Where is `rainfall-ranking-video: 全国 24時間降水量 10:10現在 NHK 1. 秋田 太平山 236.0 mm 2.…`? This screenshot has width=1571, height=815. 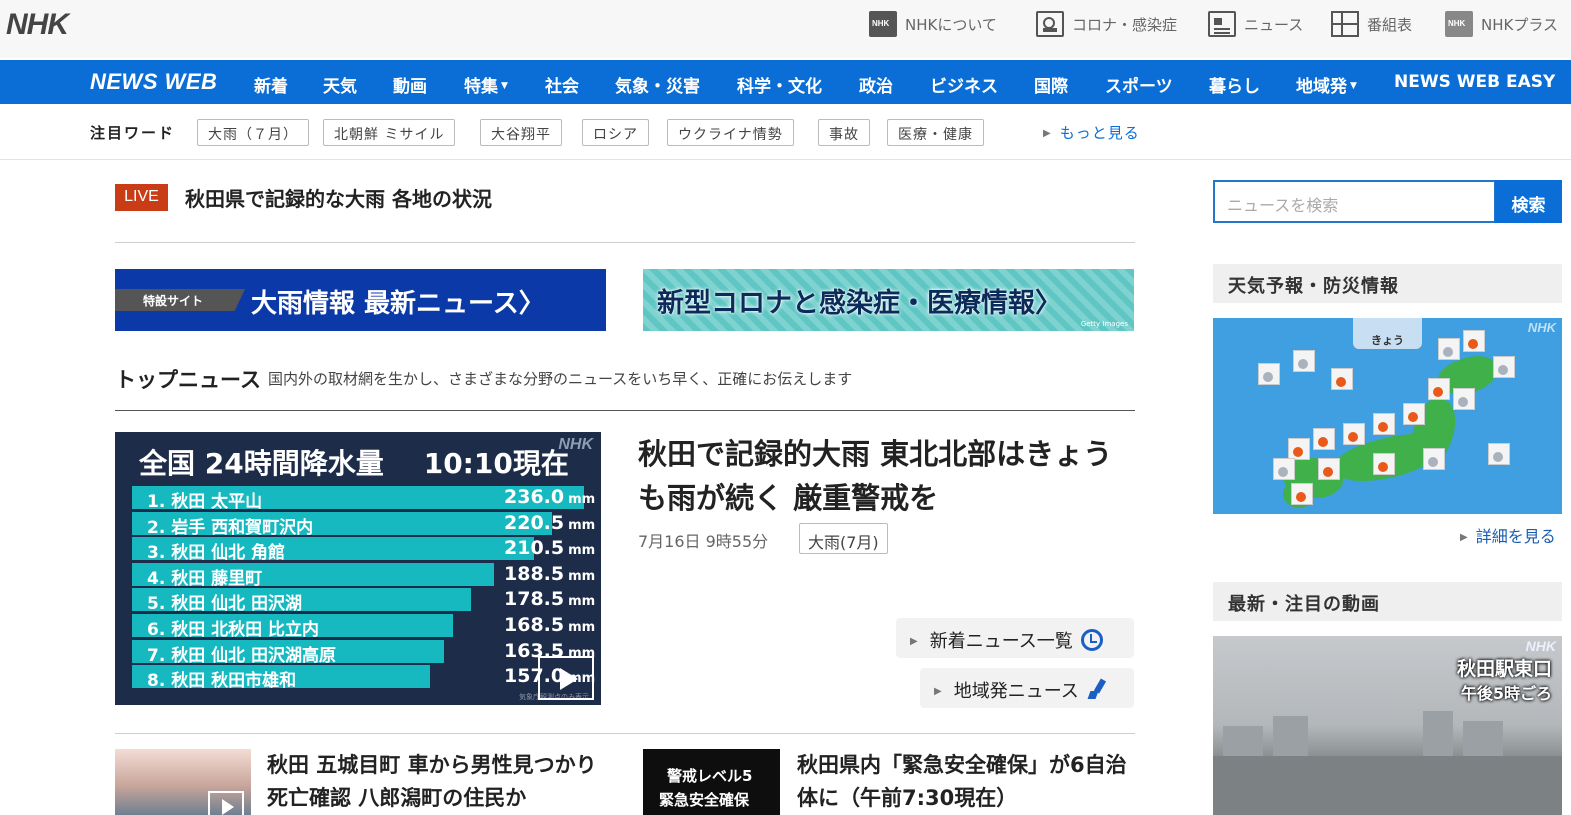
rainfall-ranking-video: 全国 24時間降水量 10:10現在 NHK 1. 秋田 太平山 236.0 mm 2.… is located at coordinates (358, 568).